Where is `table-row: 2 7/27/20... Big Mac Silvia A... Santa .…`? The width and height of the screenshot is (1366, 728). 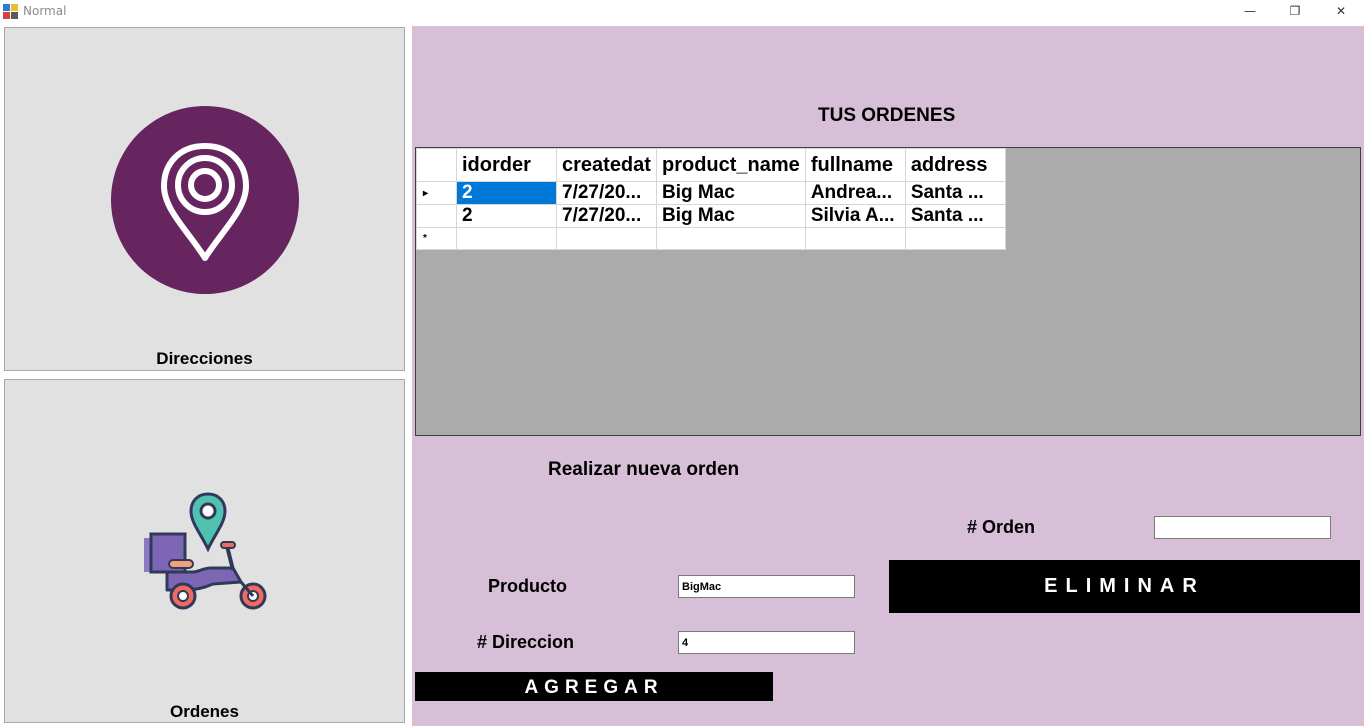 table-row: 2 7/27/20... Big Mac Silvia A... Santa .… is located at coordinates (711, 216).